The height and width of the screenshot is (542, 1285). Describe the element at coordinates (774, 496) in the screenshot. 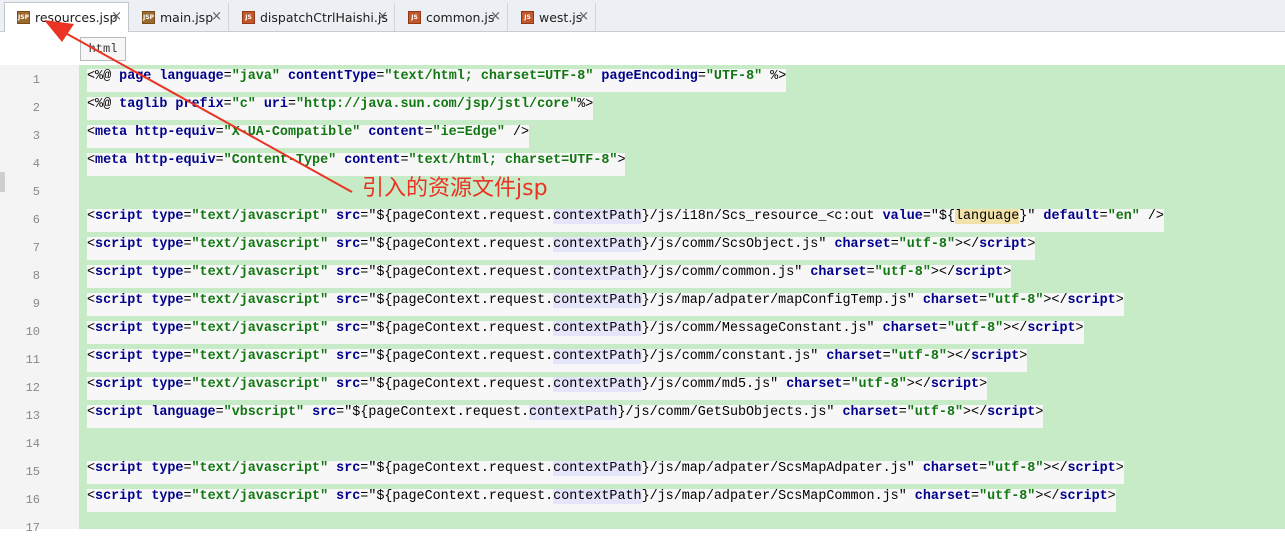

I see `code-token: }/js/map/adpater/ScsMapCommon.js"` at that location.